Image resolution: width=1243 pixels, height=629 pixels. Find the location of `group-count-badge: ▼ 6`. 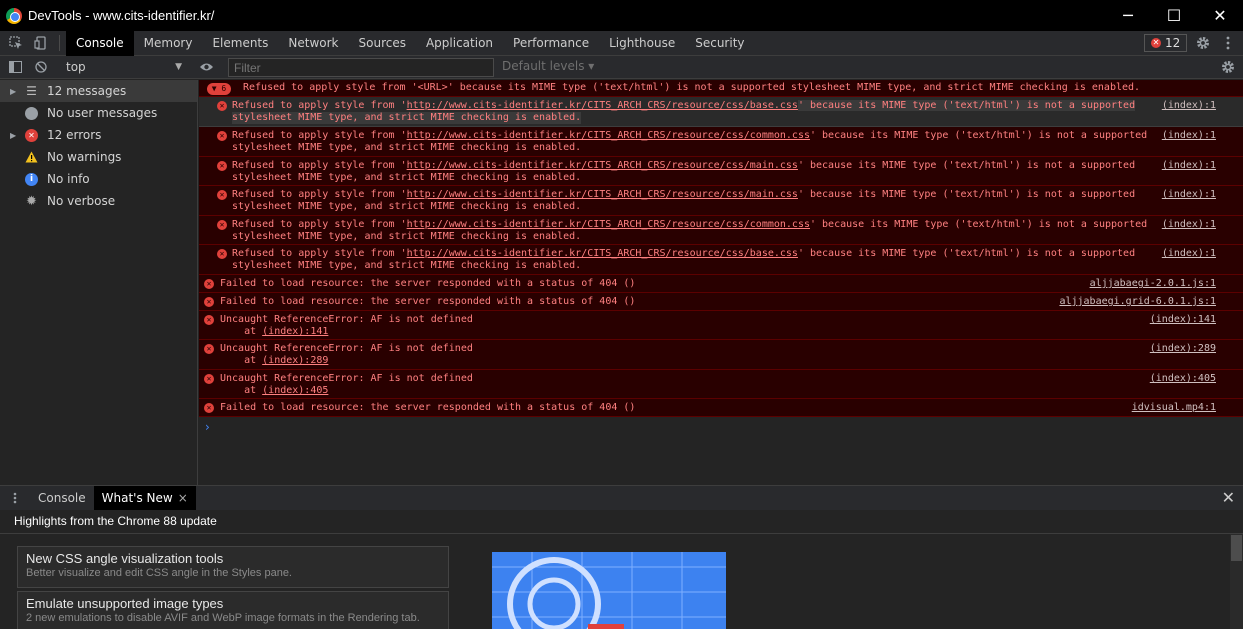

group-count-badge: ▼ 6 is located at coordinates (219, 89).